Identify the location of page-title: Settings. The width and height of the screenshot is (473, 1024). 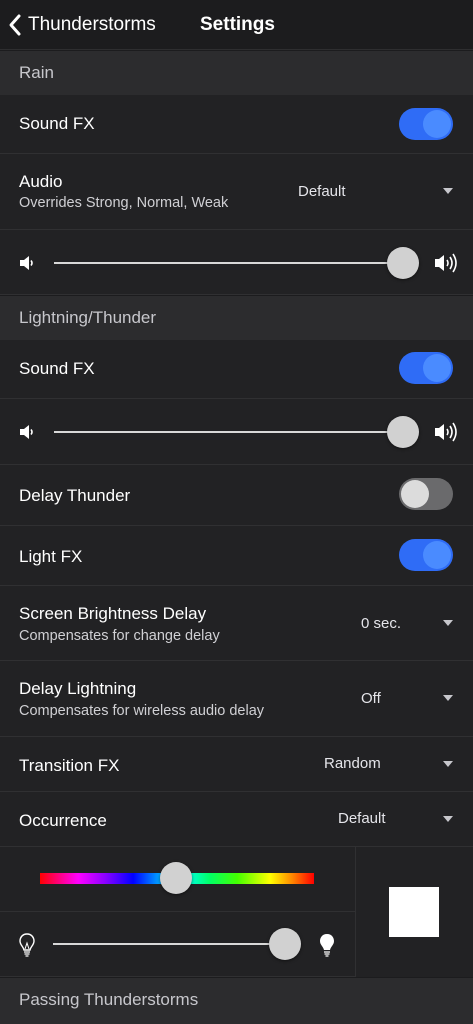
(237, 24).